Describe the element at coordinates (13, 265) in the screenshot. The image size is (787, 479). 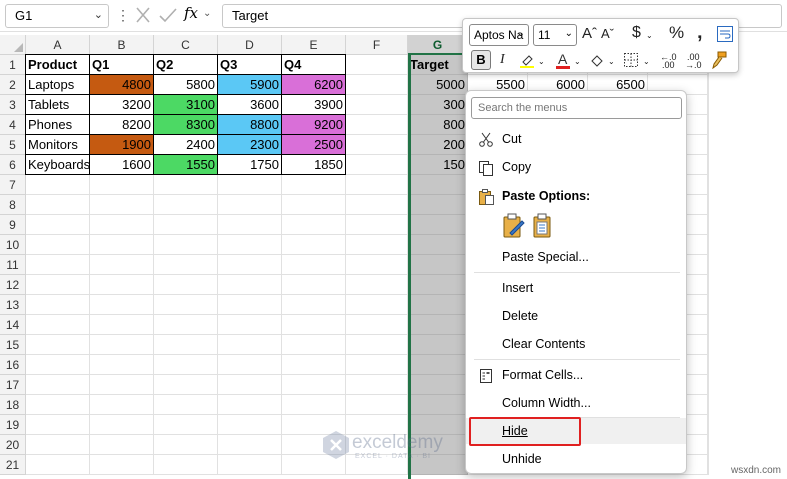
I see `row-header-11: 11` at that location.